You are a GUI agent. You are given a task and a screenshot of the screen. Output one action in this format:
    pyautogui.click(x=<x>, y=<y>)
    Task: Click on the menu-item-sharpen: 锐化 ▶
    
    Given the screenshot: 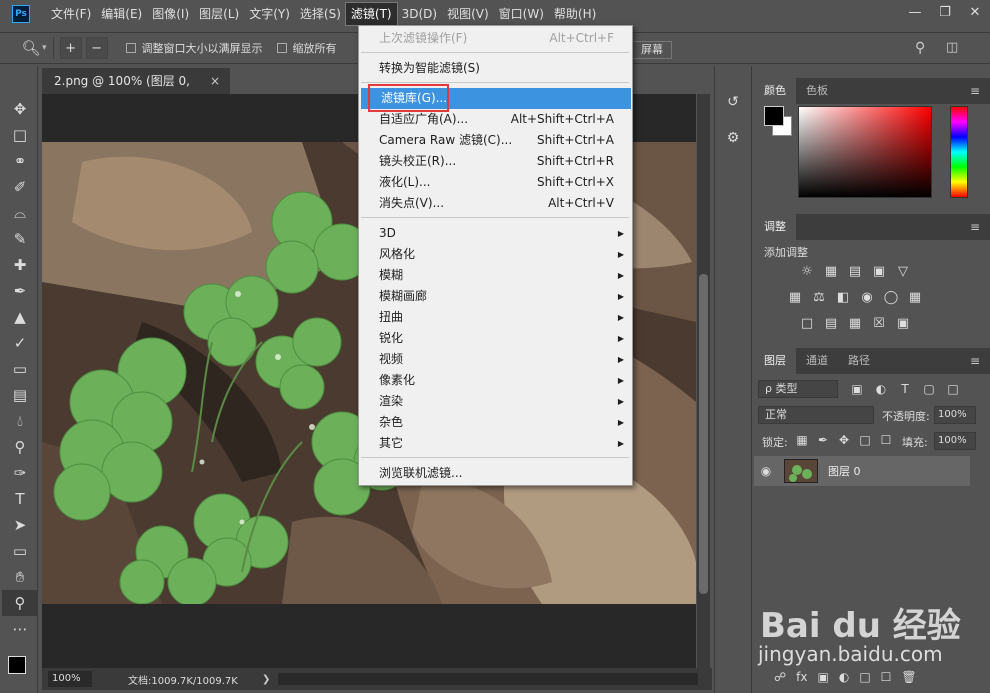 What is the action you would take?
    pyautogui.click(x=495, y=338)
    